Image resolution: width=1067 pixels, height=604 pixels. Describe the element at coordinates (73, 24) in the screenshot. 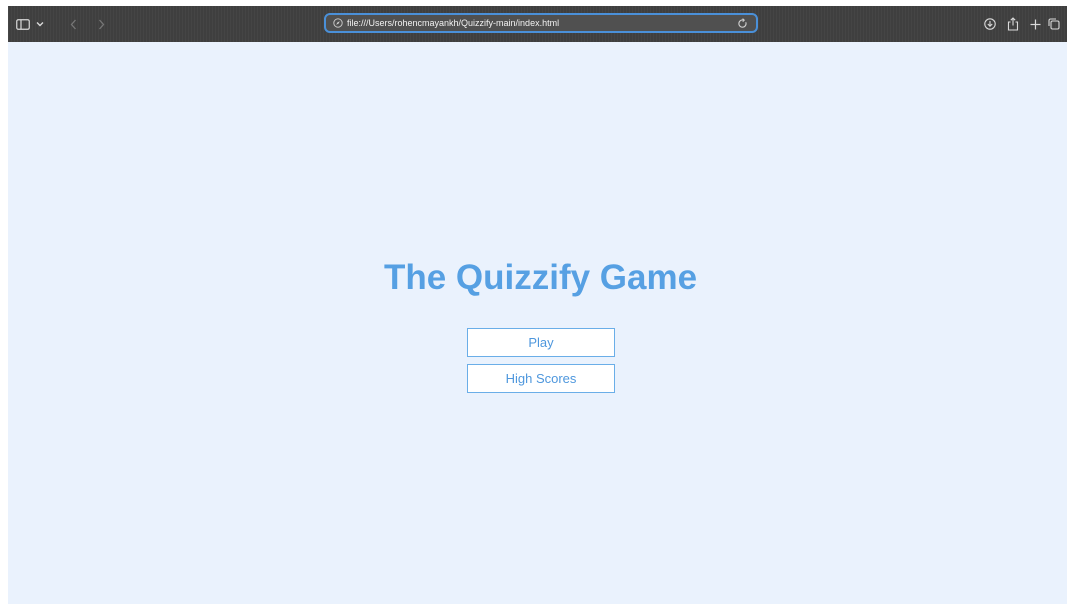

I see `chevron-left-icon` at that location.